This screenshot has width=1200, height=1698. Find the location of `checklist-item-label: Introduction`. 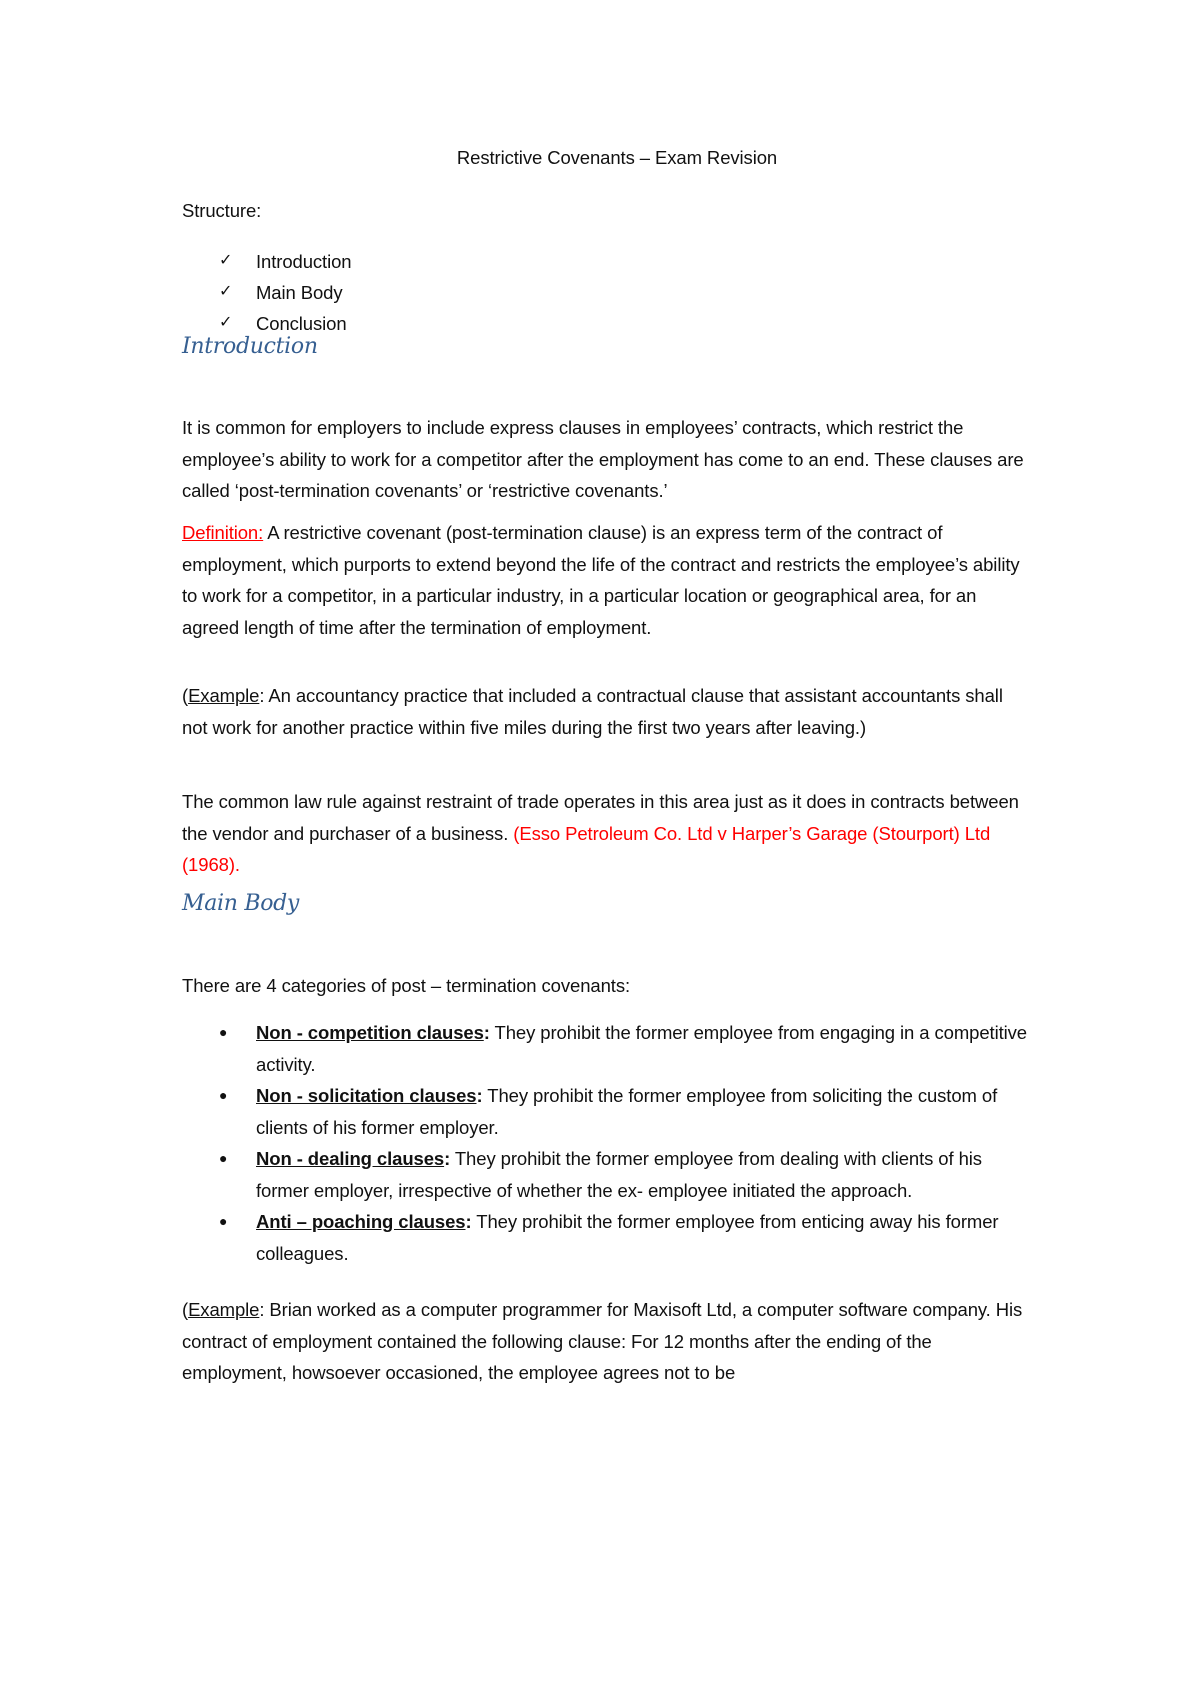

checklist-item-label: Introduction is located at coordinates (304, 261).